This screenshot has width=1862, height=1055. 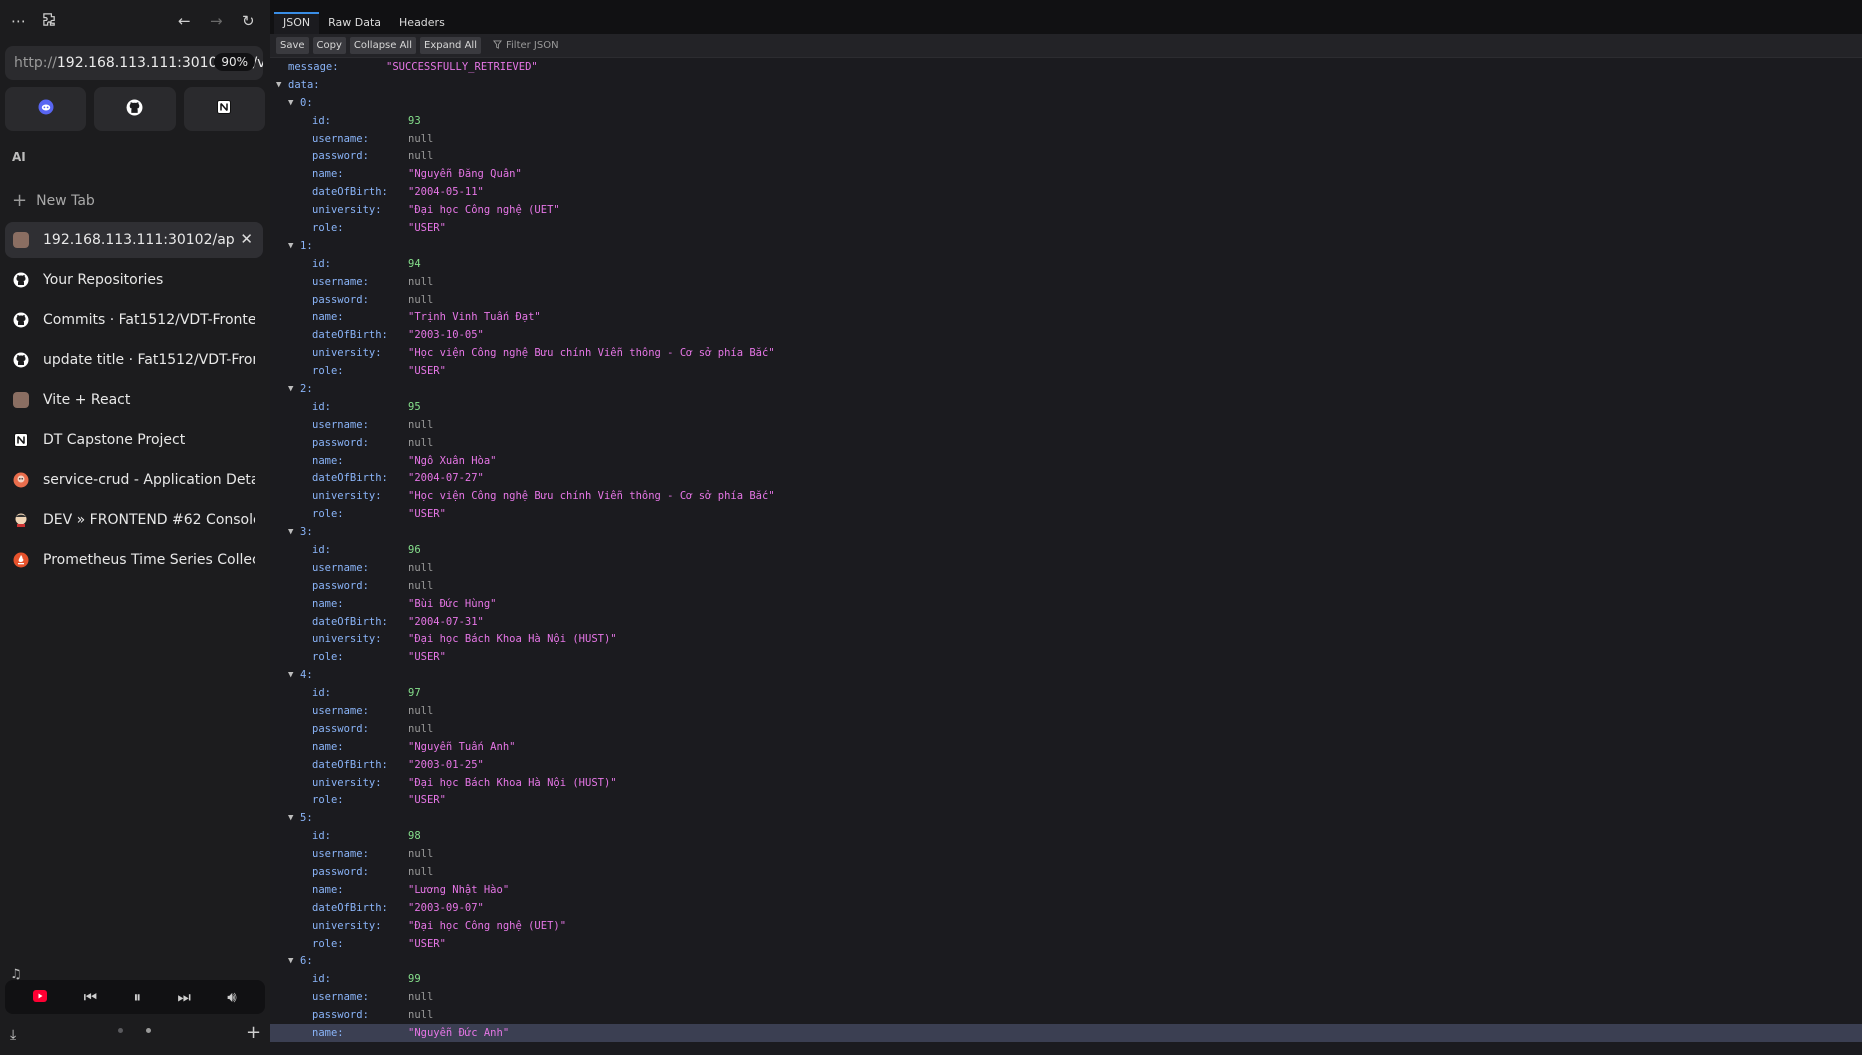 What do you see at coordinates (139, 240) in the screenshot?
I see `tab-title: 192.168.113.111:30102/api/v` at bounding box center [139, 240].